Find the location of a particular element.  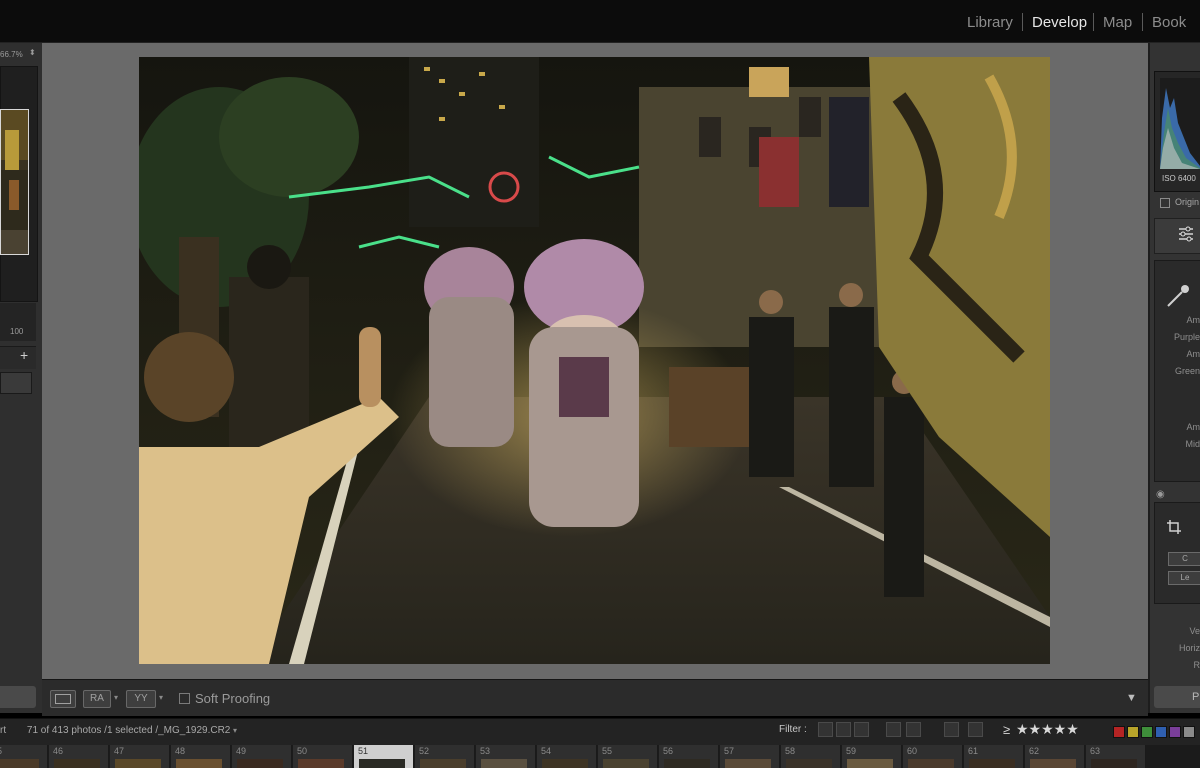

filmstrip-thumbnail: 51 is located at coordinates (384, 756).